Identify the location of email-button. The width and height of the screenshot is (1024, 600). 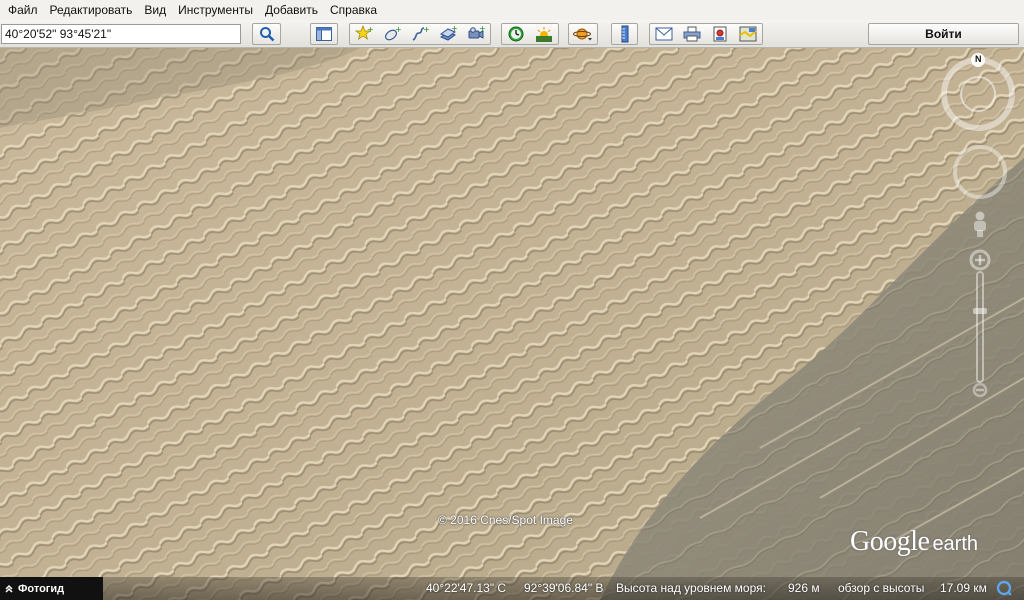
(664, 34).